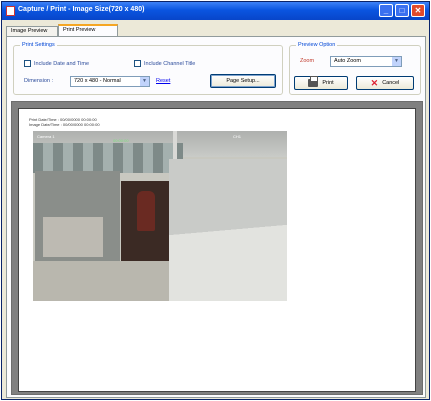  I want to click on desk, so click(73, 237).